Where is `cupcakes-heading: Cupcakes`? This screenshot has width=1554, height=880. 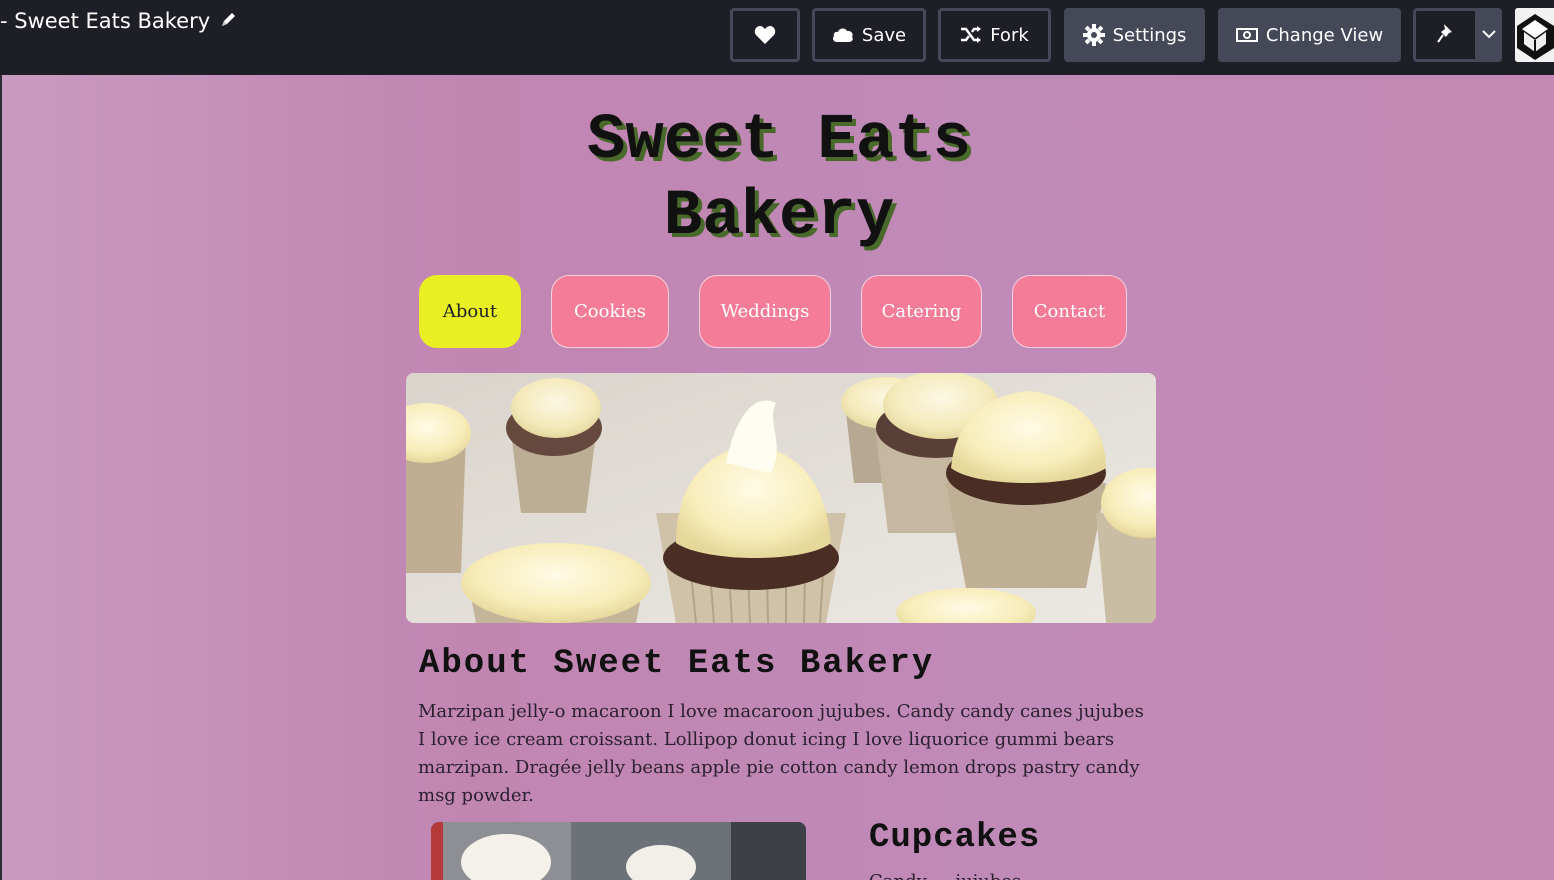
cupcakes-heading: Cupcakes is located at coordinates (955, 838).